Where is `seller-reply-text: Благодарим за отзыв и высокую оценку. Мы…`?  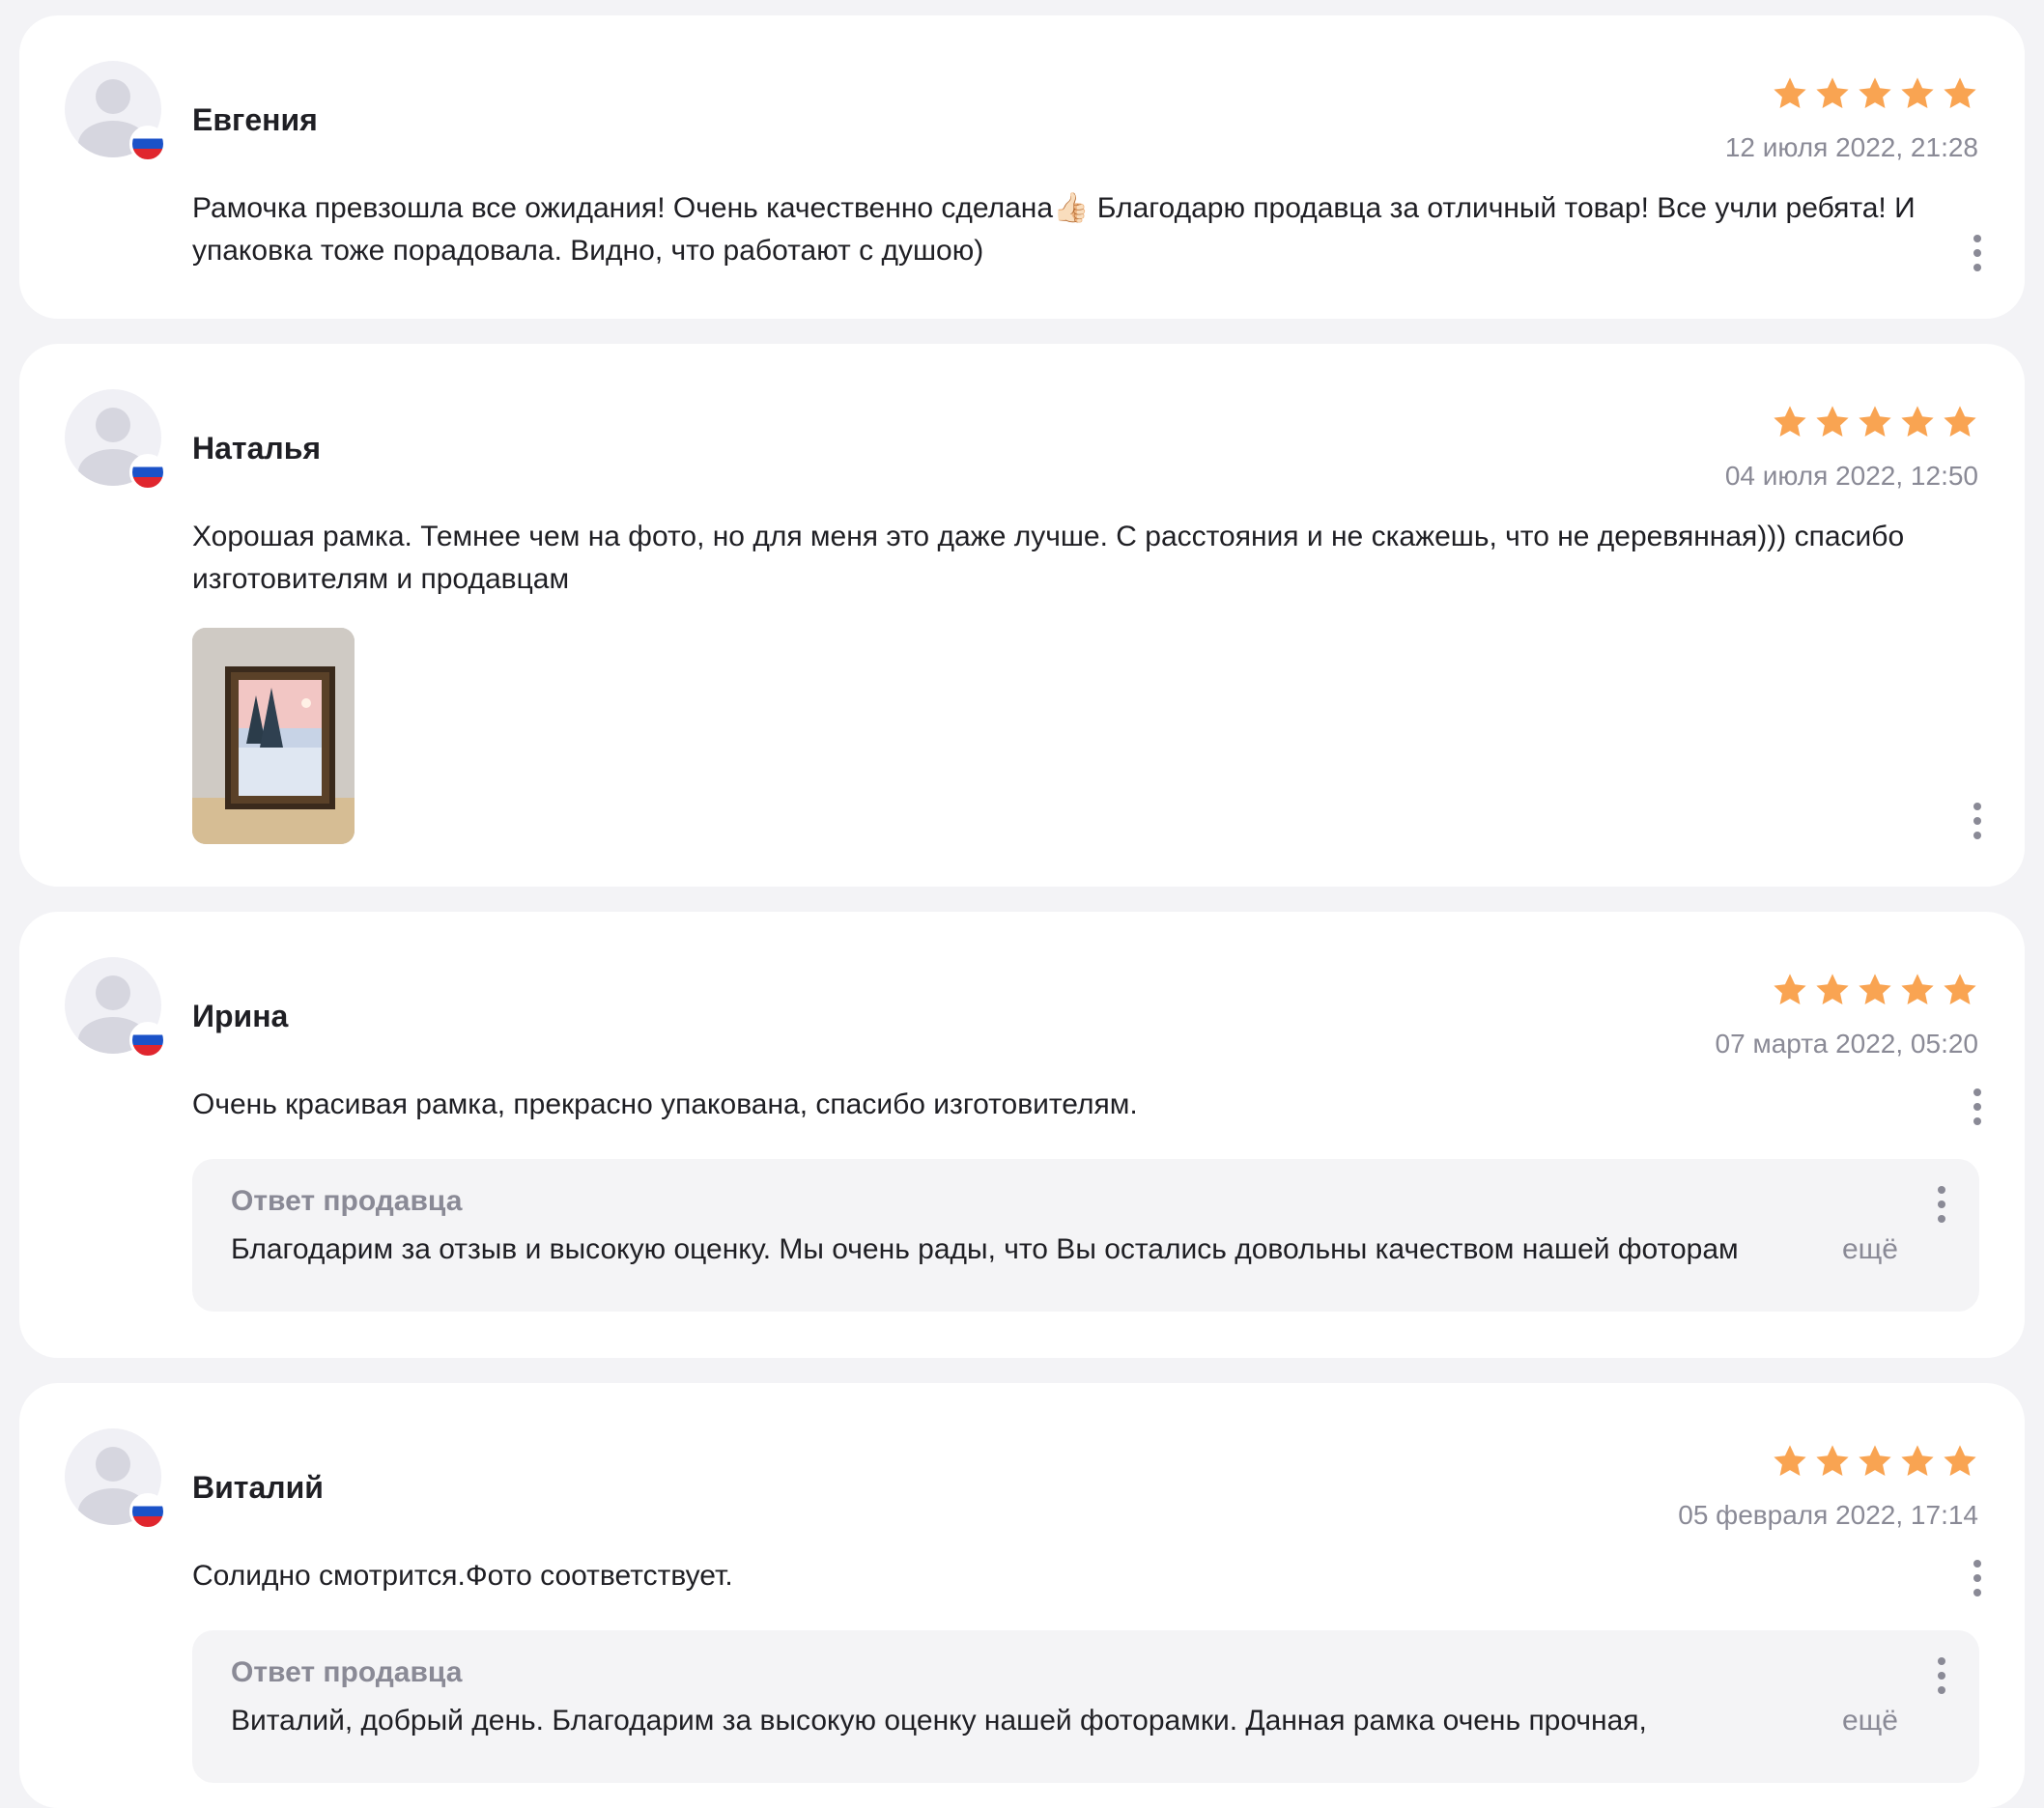 seller-reply-text: Благодарим за отзыв и высокую оценку. Мы… is located at coordinates (985, 1249).